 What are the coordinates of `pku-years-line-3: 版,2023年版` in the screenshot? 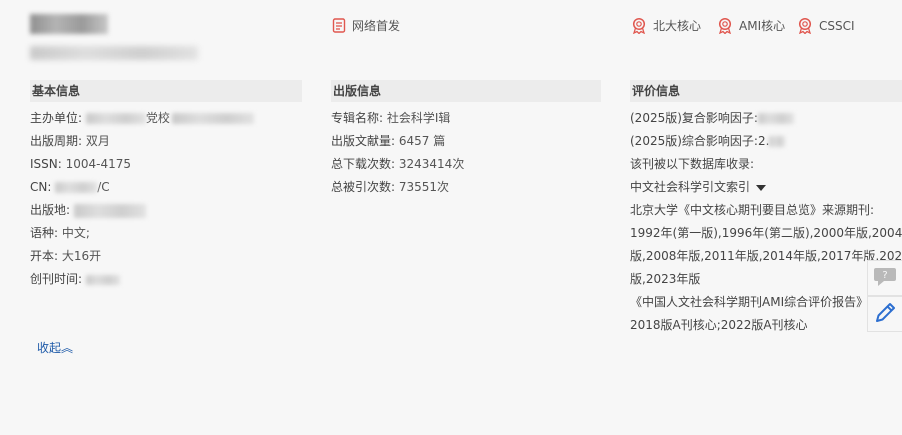 It's located at (665, 279).